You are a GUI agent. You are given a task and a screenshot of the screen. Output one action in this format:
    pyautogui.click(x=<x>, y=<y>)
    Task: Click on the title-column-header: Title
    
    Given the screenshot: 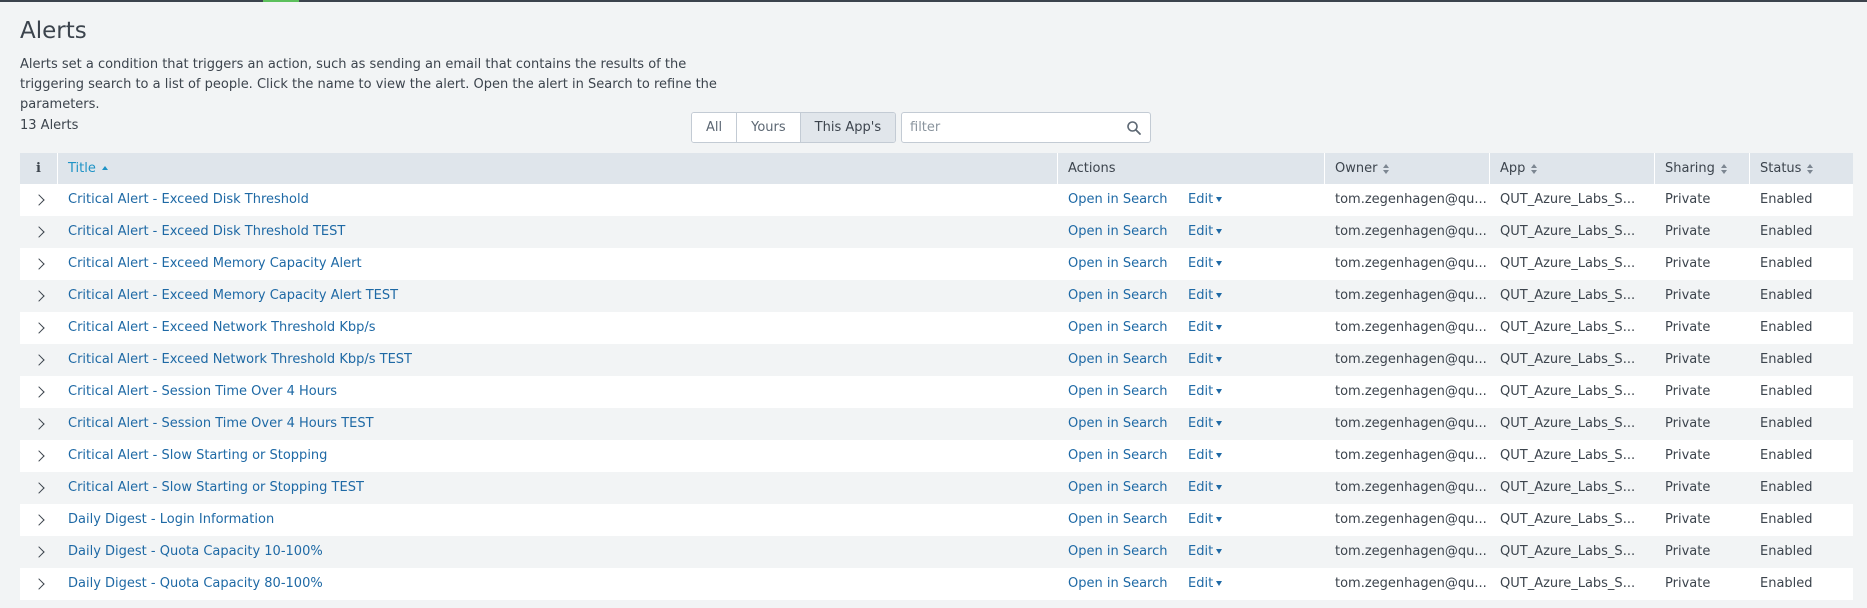 What is the action you would take?
    pyautogui.click(x=558, y=168)
    